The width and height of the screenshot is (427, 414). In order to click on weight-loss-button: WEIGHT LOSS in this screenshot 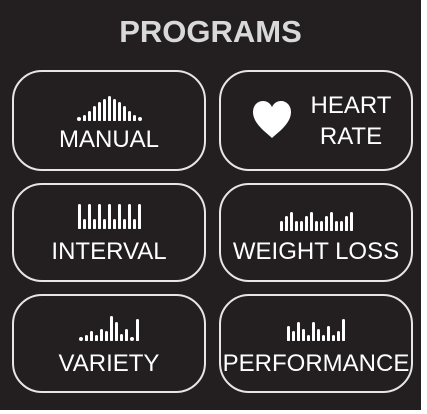, I will do `click(316, 232)`.